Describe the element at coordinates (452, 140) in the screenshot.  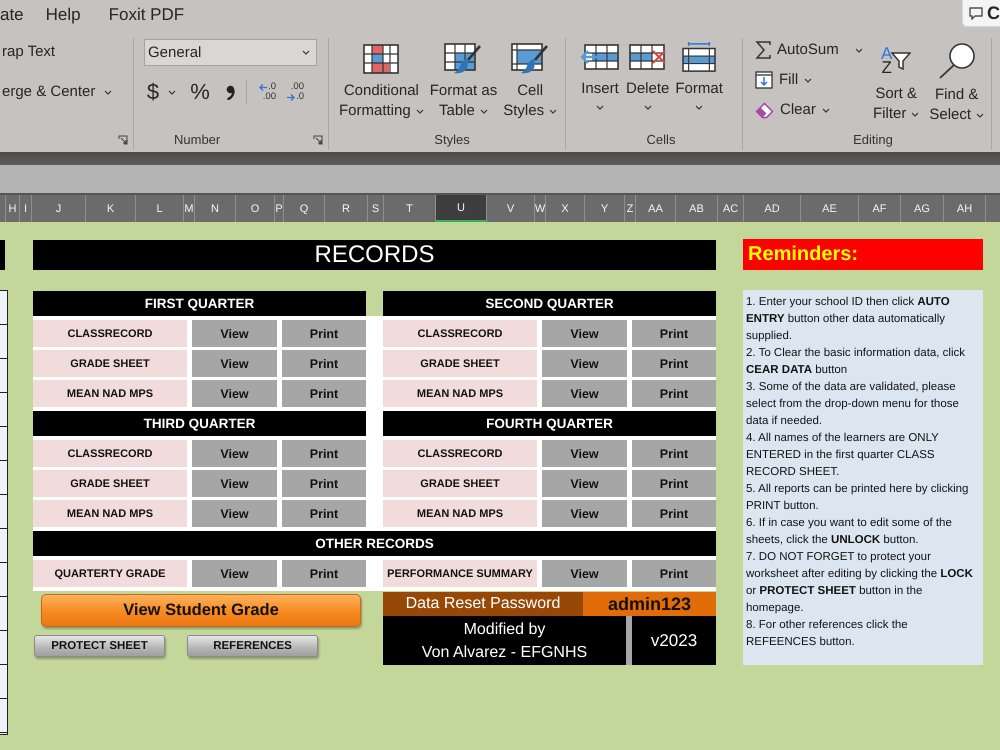
I see `group-label: Styles` at that location.